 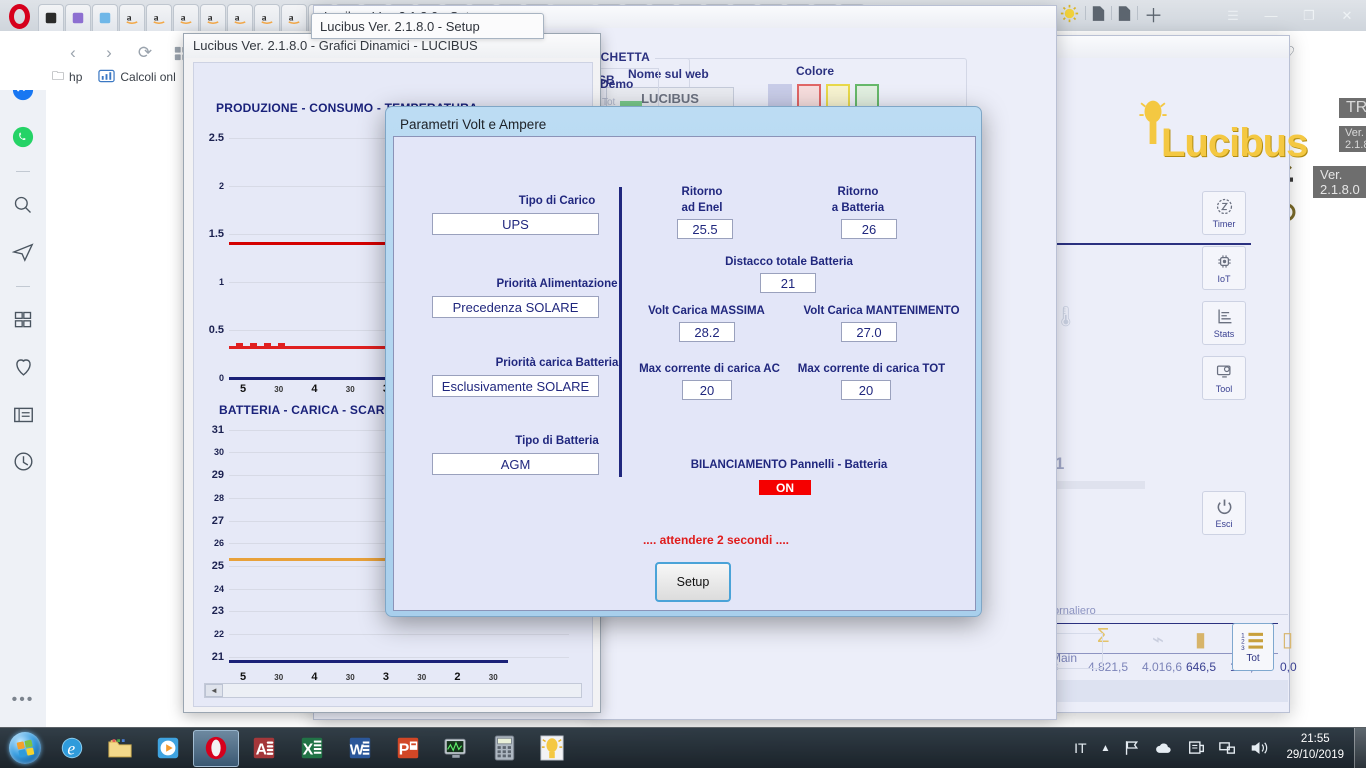 What do you see at coordinates (1224, 268) in the screenshot?
I see `sidebar-button-iot: IoT` at bounding box center [1224, 268].